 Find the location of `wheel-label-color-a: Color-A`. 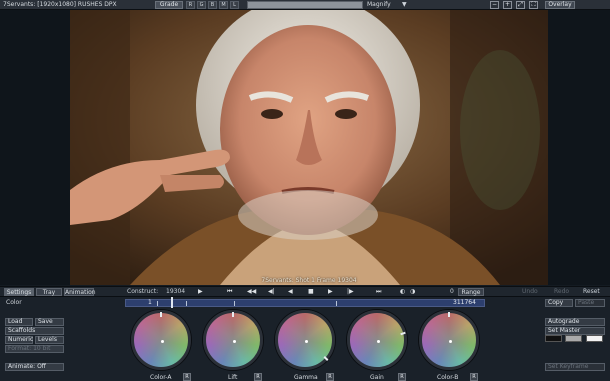

wheel-label-color-a: Color-A is located at coordinates (161, 377).